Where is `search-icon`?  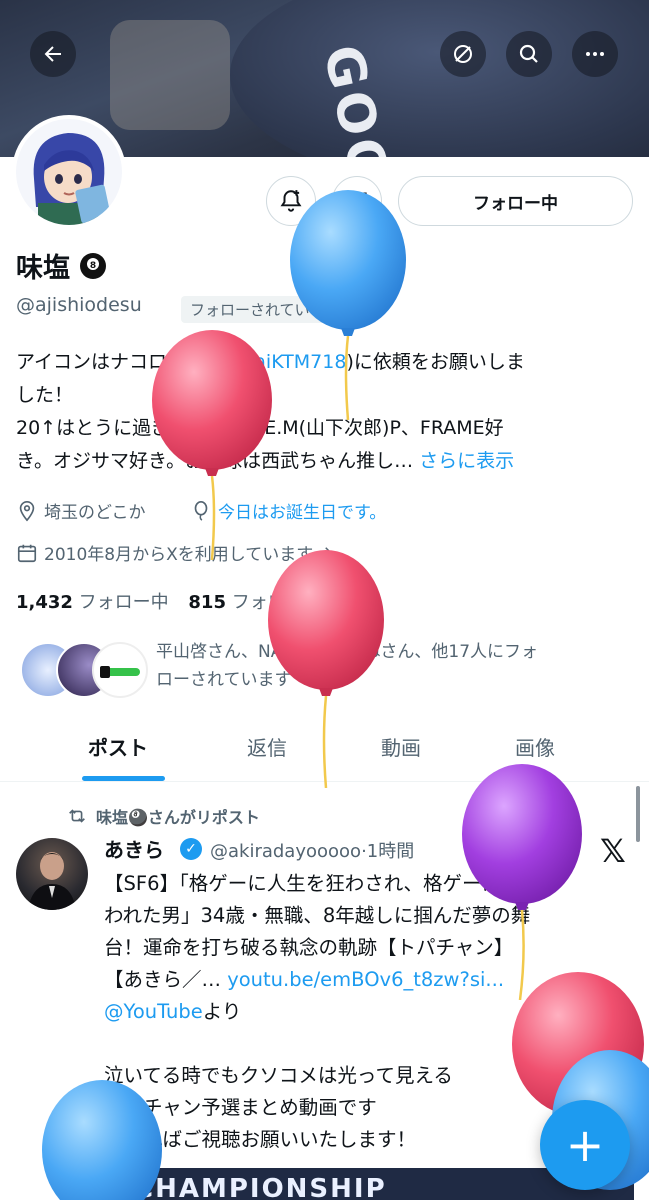 search-icon is located at coordinates (528, 53).